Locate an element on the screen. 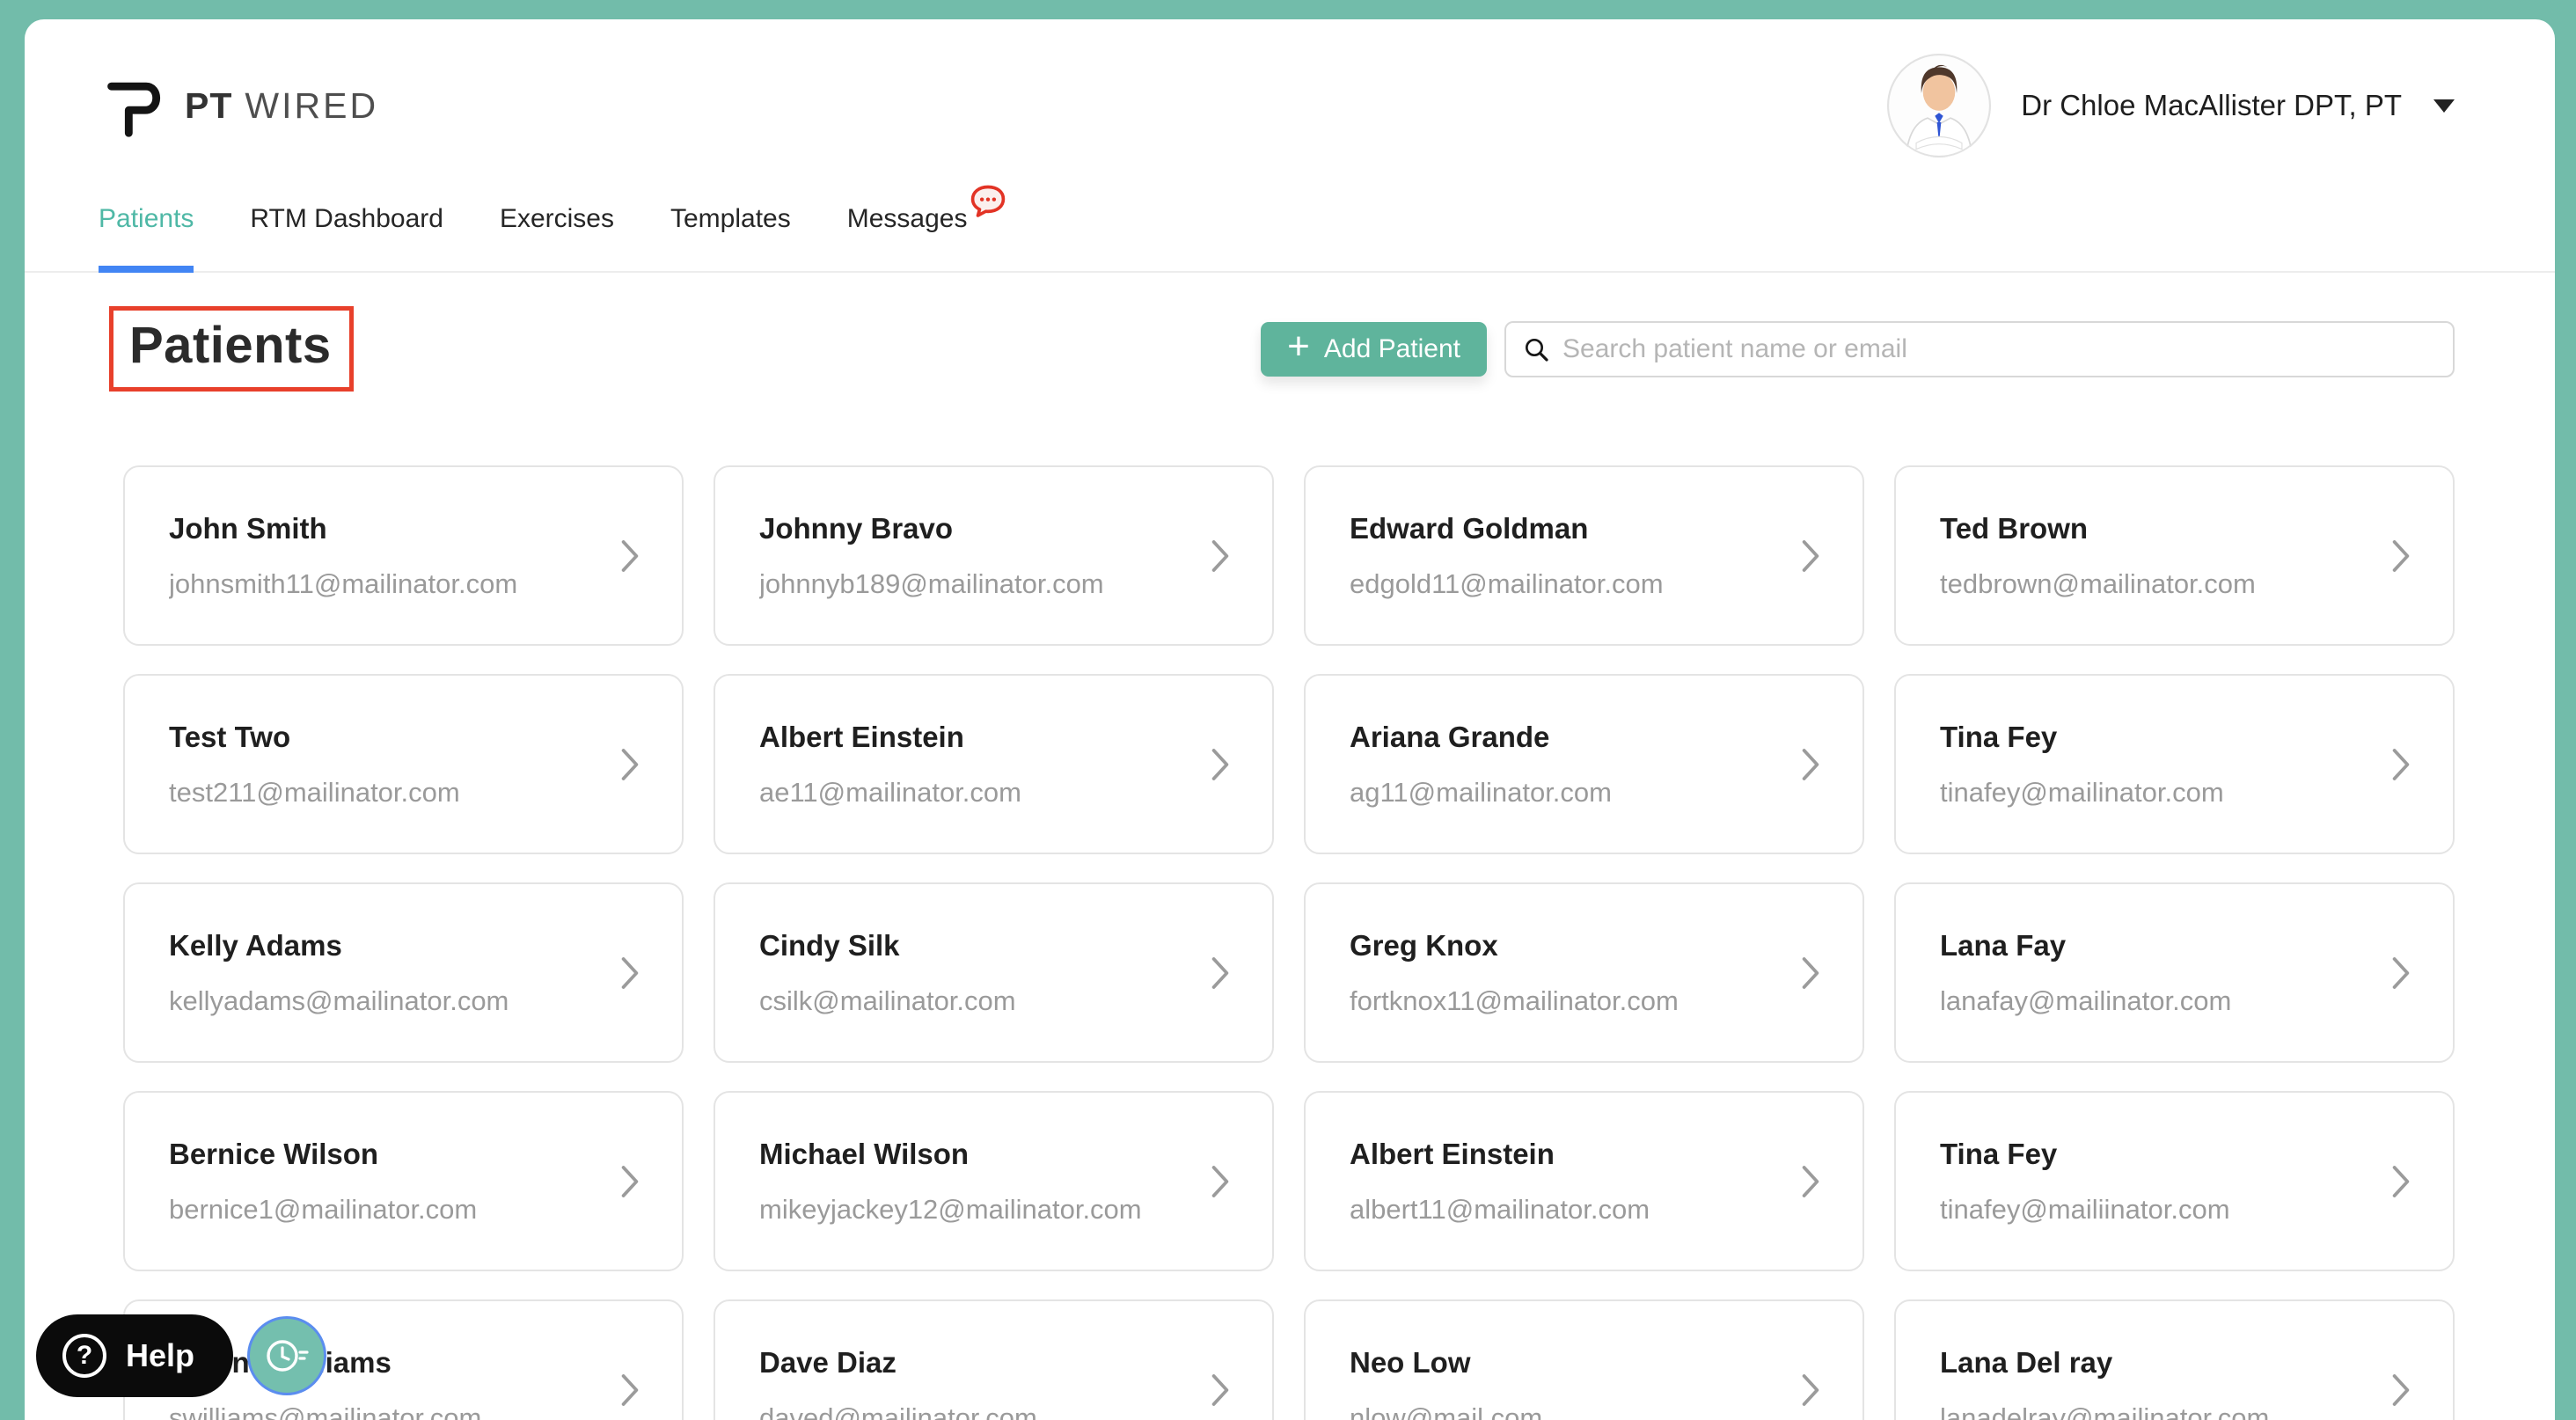 The width and height of the screenshot is (2576, 1420). tab-templates: Templates is located at coordinates (730, 237).